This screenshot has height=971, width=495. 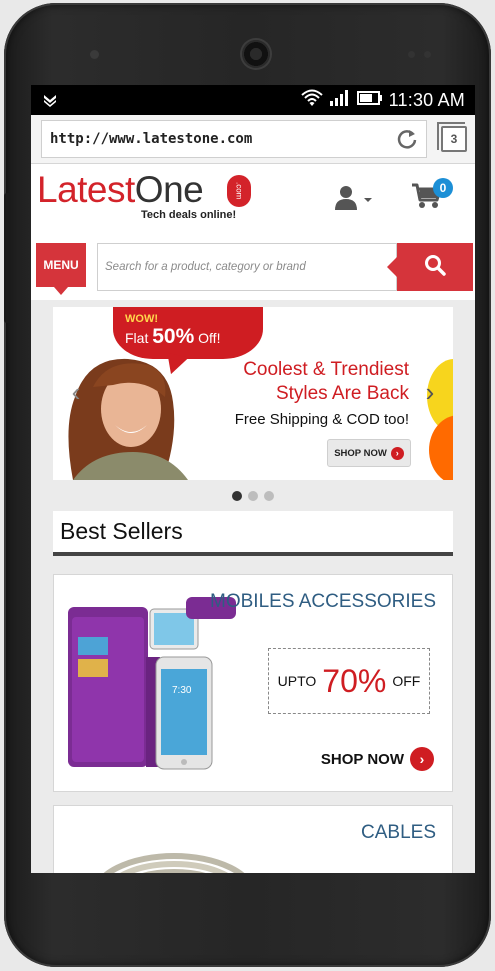 What do you see at coordinates (76, 392) in the screenshot?
I see `carousel-prev-icon: ‹` at bounding box center [76, 392].